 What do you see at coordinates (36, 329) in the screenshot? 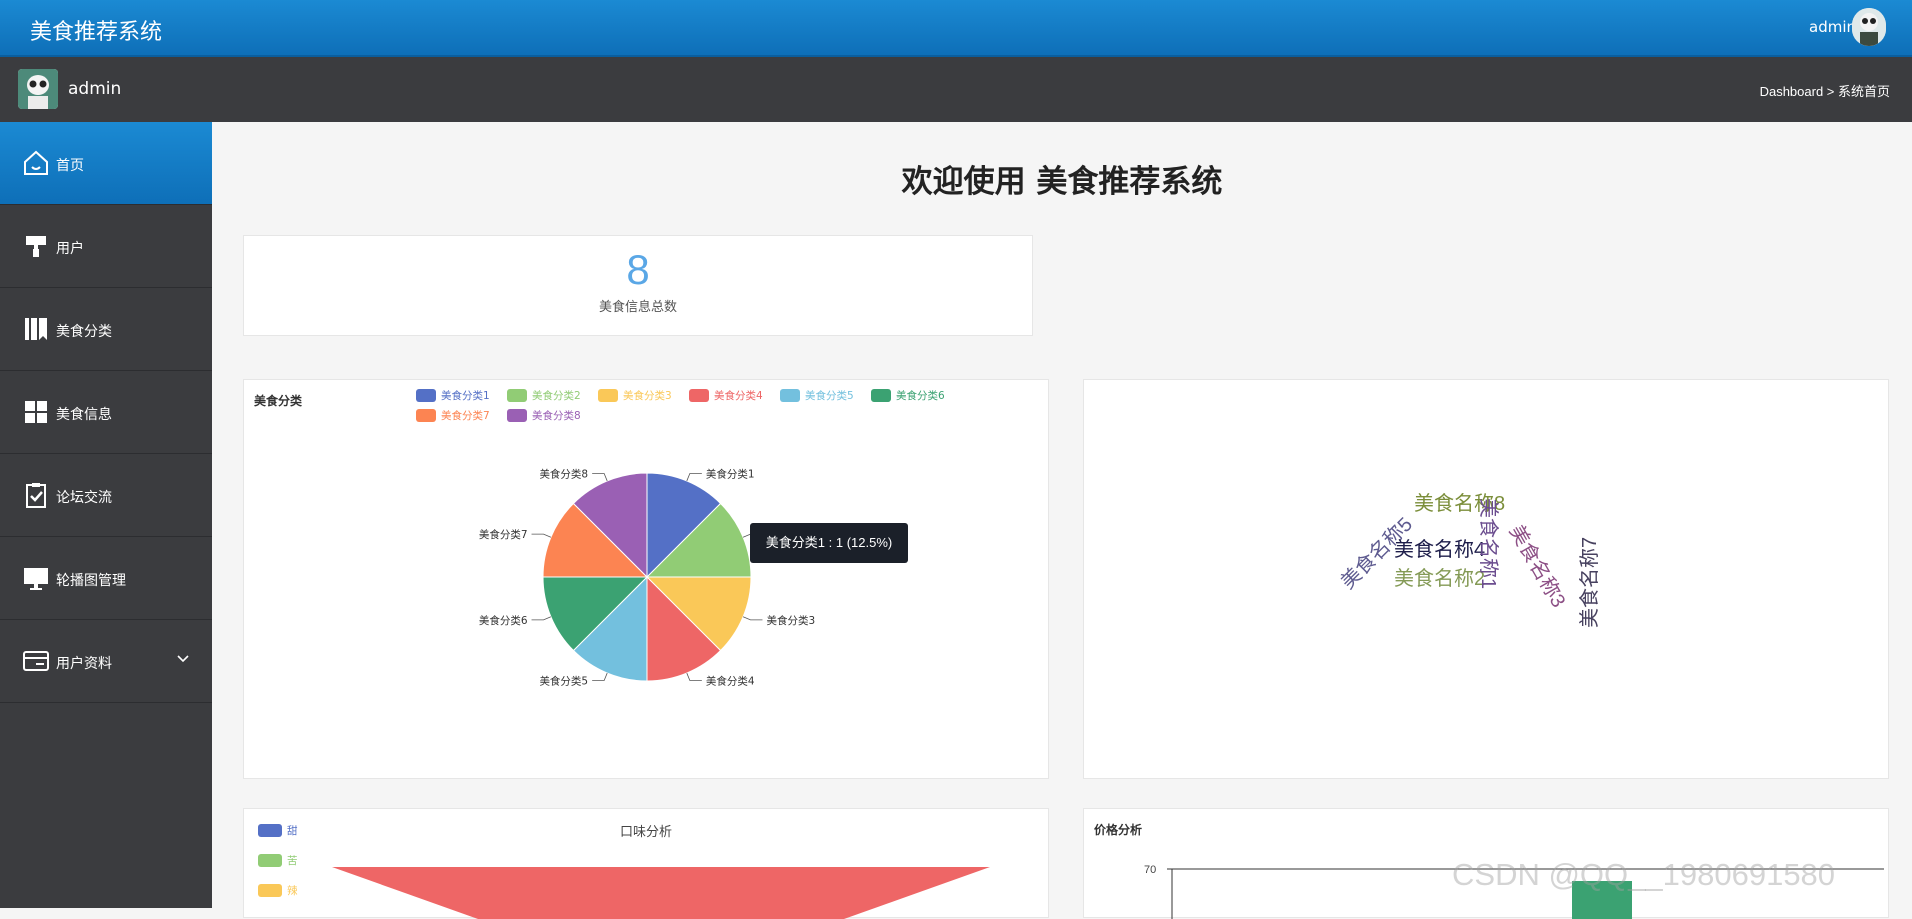
I see `books-icon` at bounding box center [36, 329].